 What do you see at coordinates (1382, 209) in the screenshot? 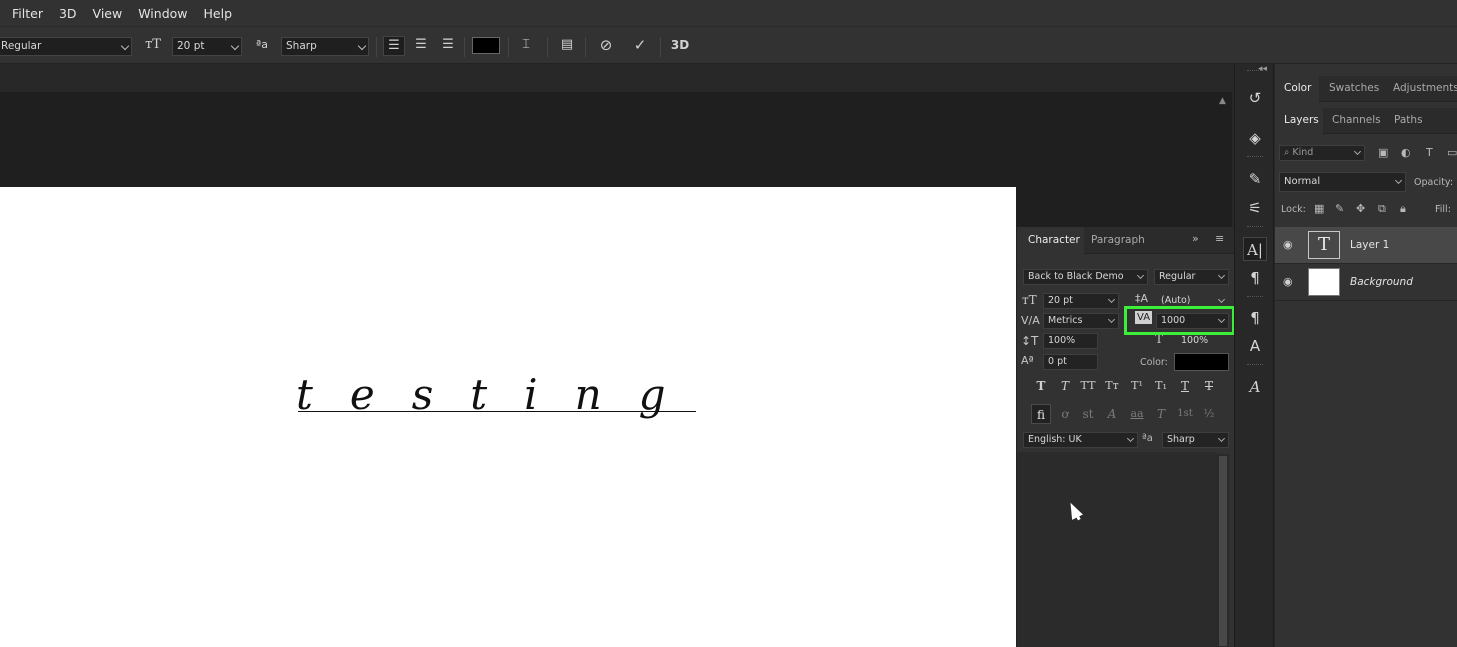
I see `lock-artboard-icon: ⧉` at bounding box center [1382, 209].